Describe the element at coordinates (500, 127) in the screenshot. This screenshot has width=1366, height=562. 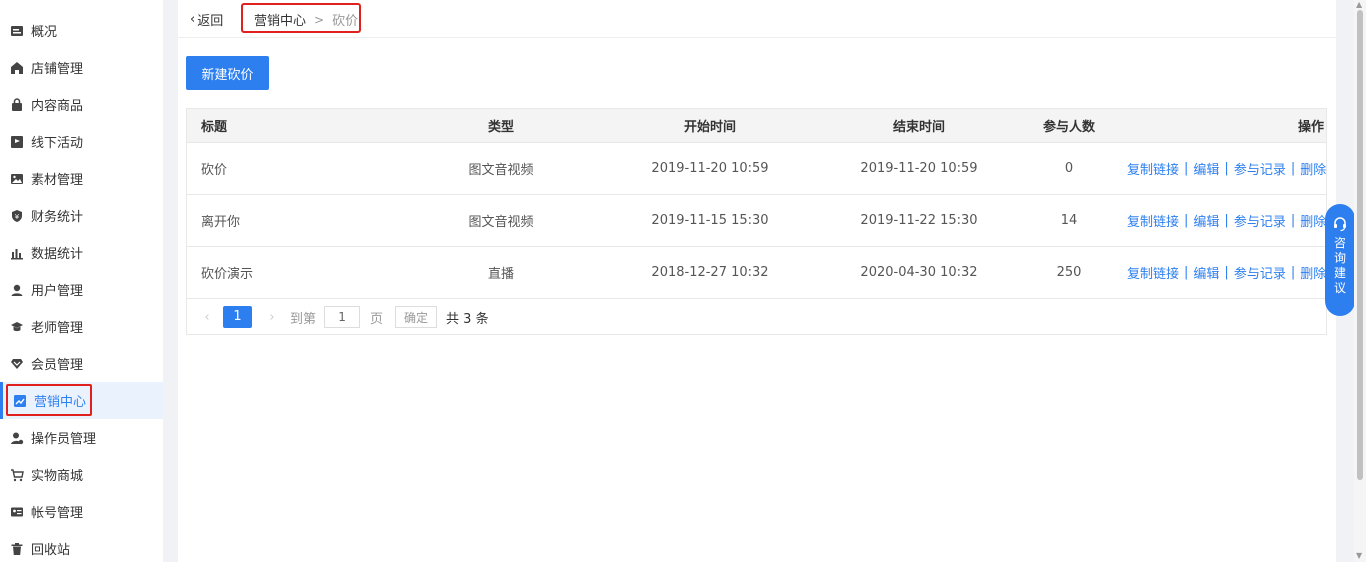
I see `header-type: 类型` at that location.